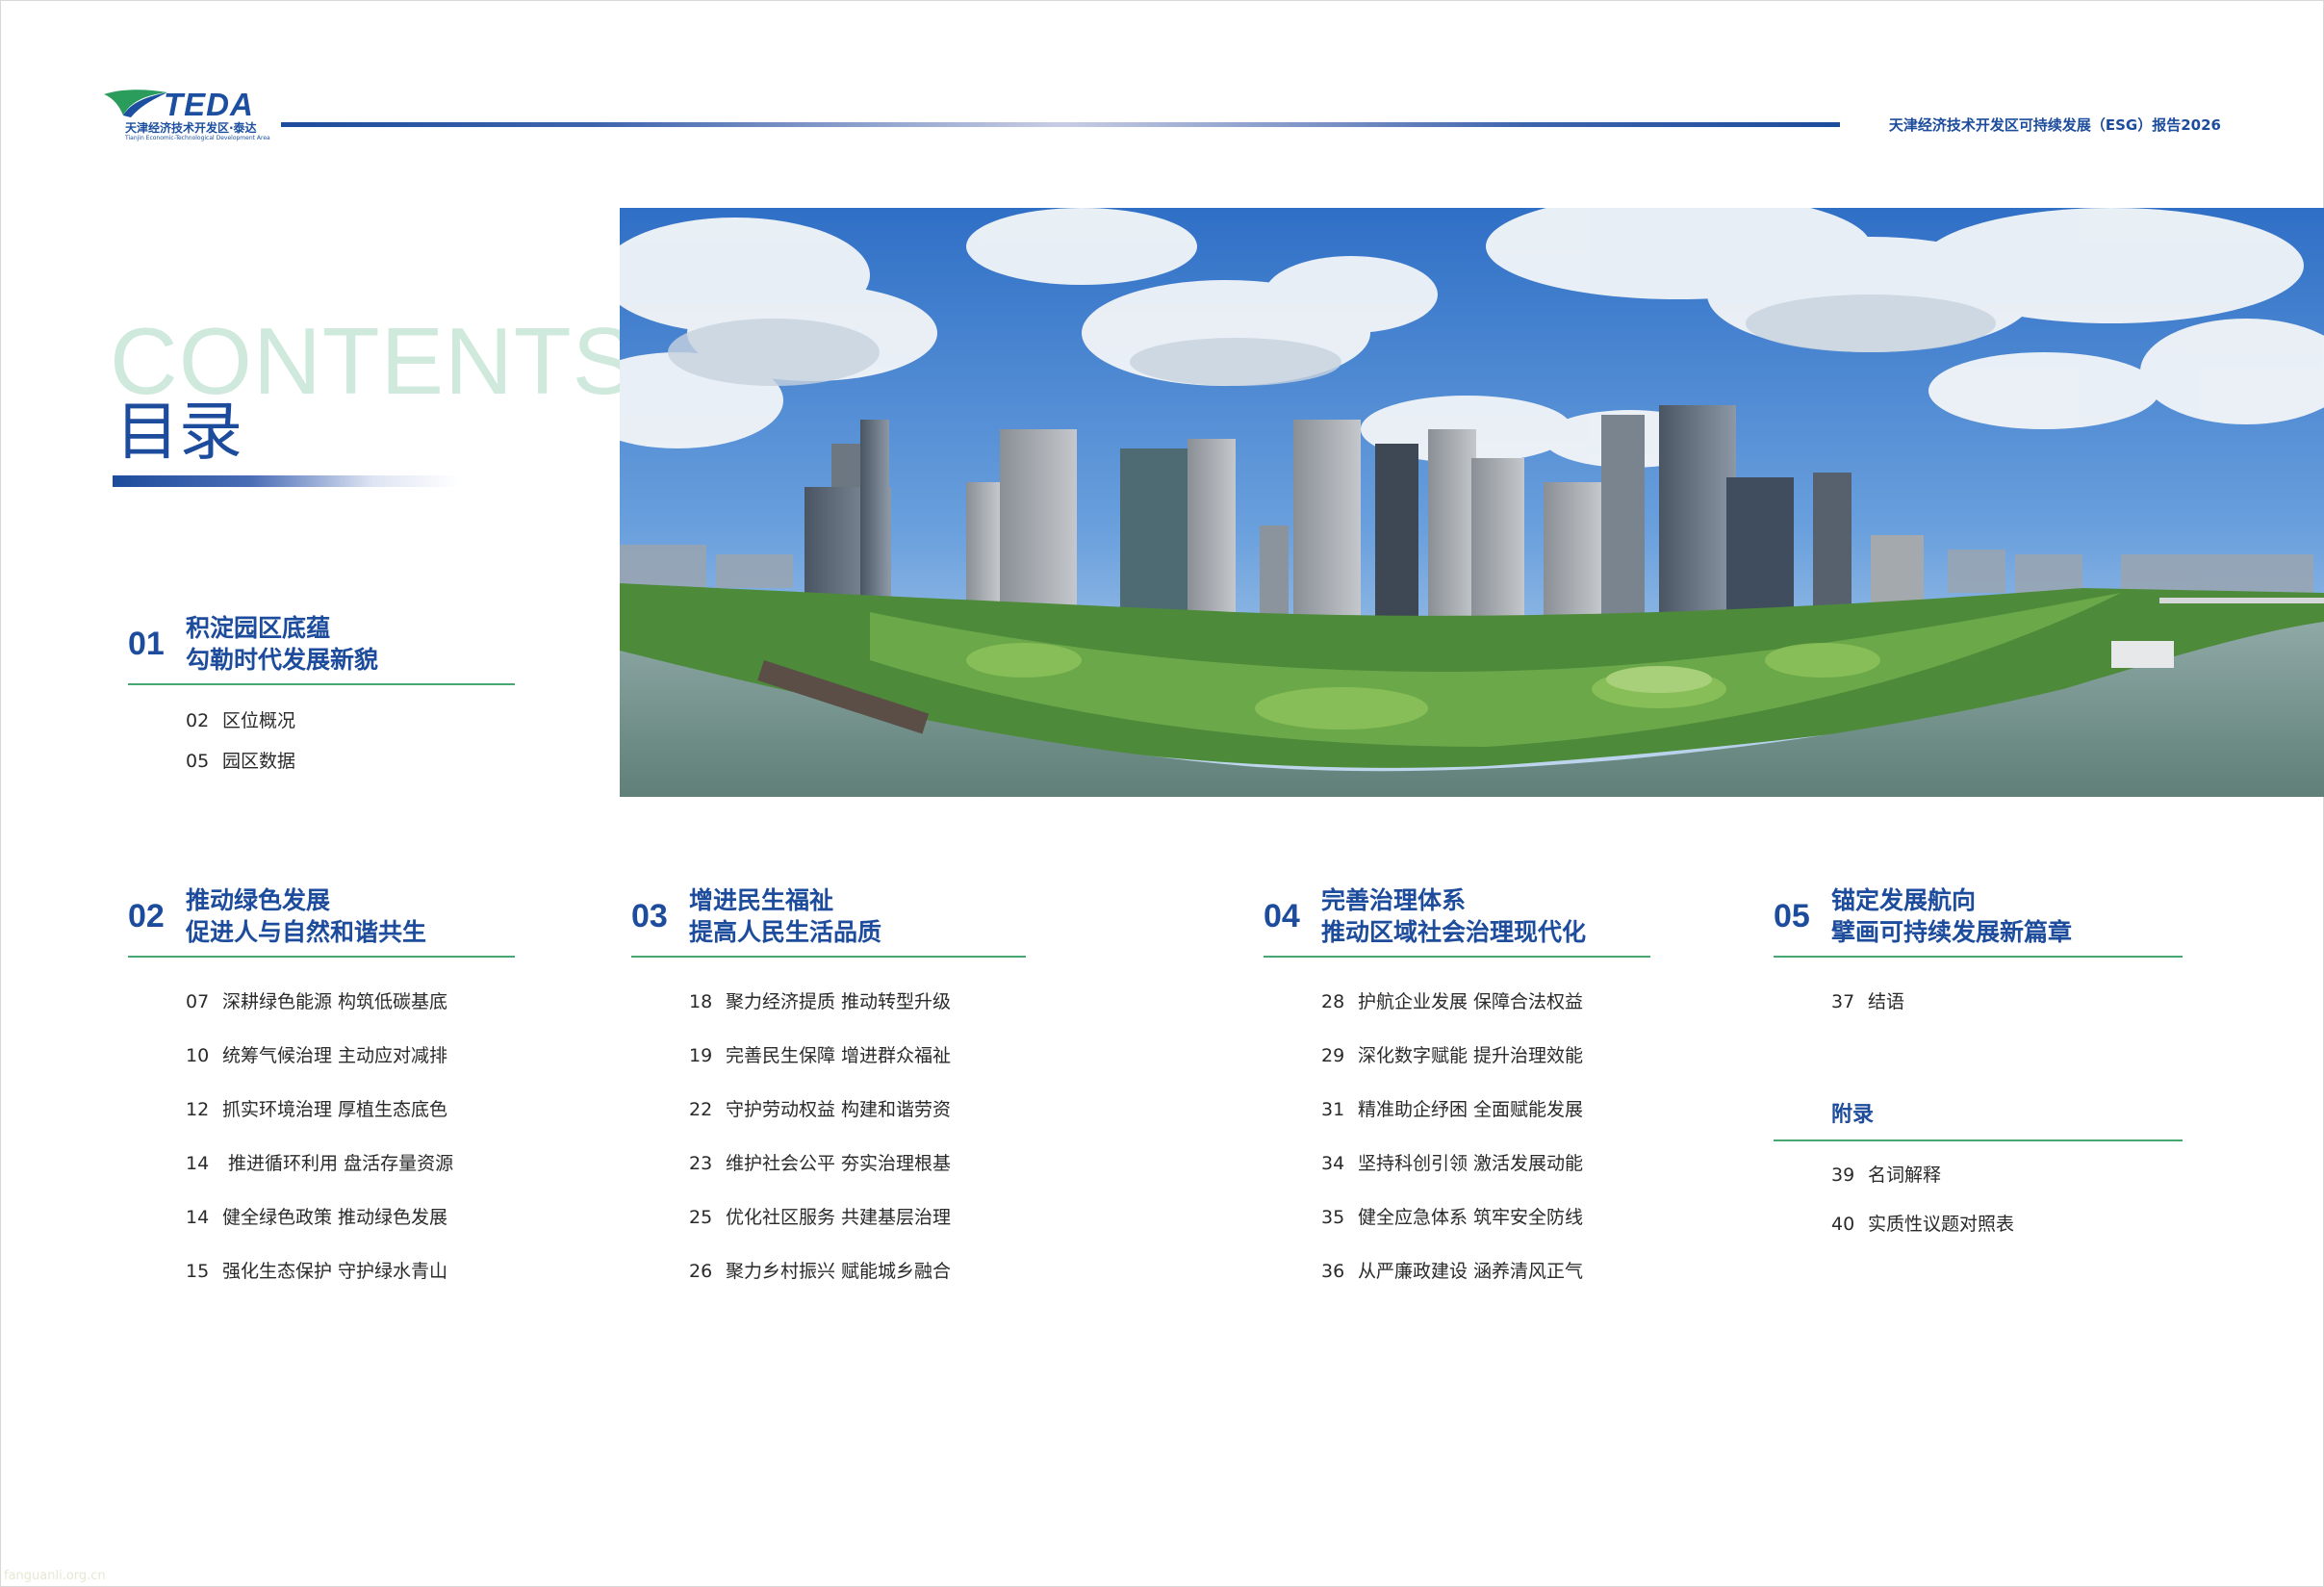  Describe the element at coordinates (319, 1110) in the screenshot. I see `toc-entry: 12 抓实环境治理 厚植生态底色` at that location.